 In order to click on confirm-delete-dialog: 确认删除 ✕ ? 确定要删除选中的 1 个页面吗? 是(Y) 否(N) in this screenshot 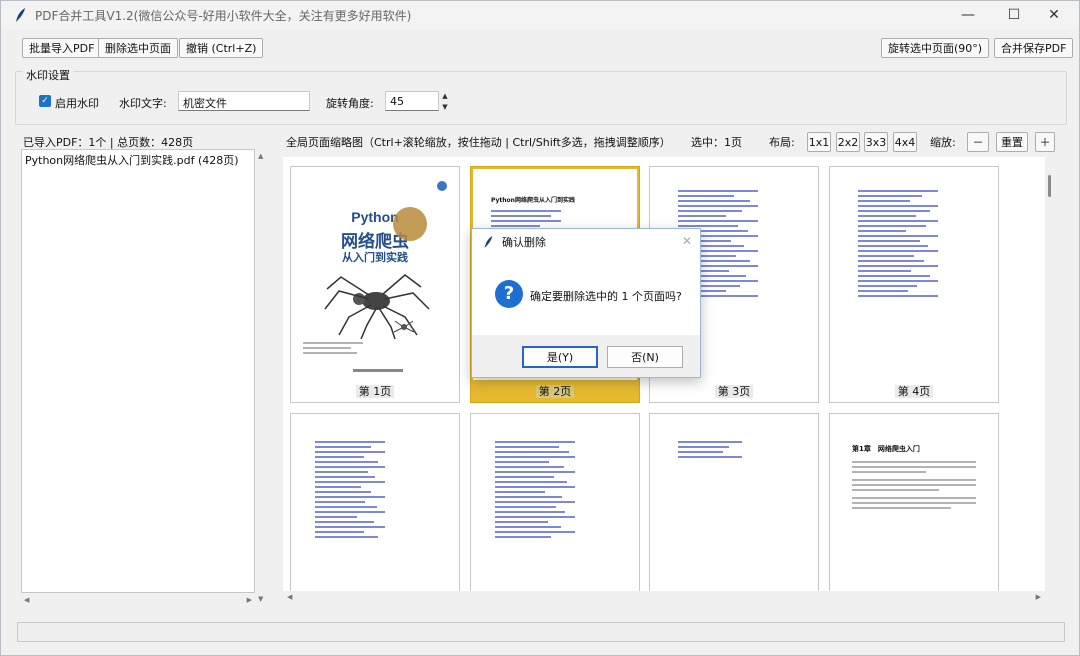, I will do `click(586, 303)`.